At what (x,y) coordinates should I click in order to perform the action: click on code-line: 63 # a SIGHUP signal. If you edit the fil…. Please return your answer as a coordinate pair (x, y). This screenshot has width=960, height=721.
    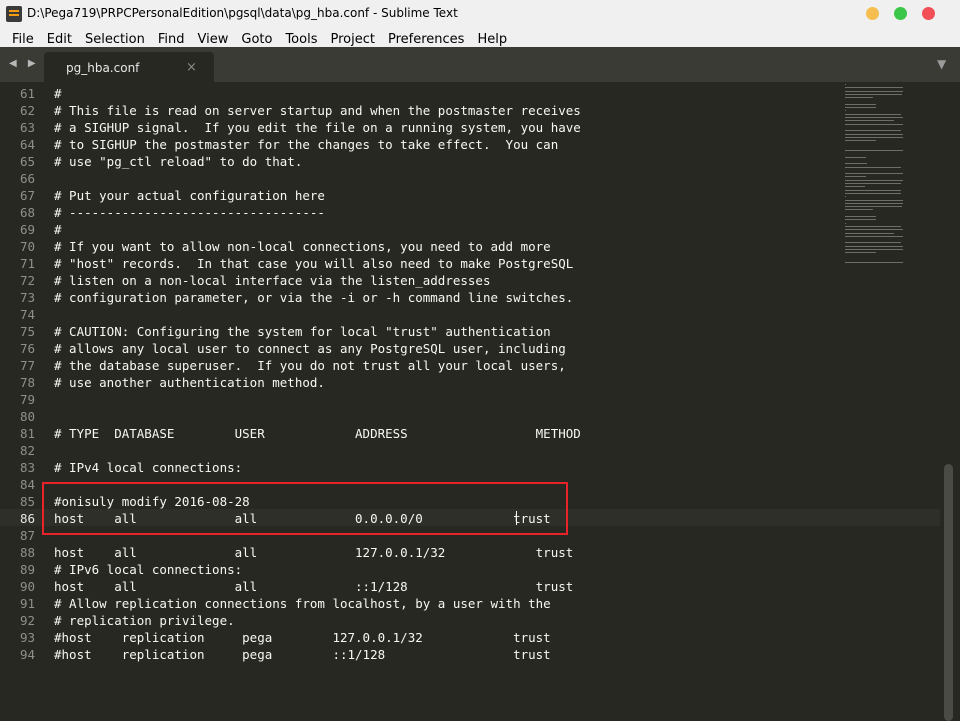
    Looking at the image, I should click on (420, 127).